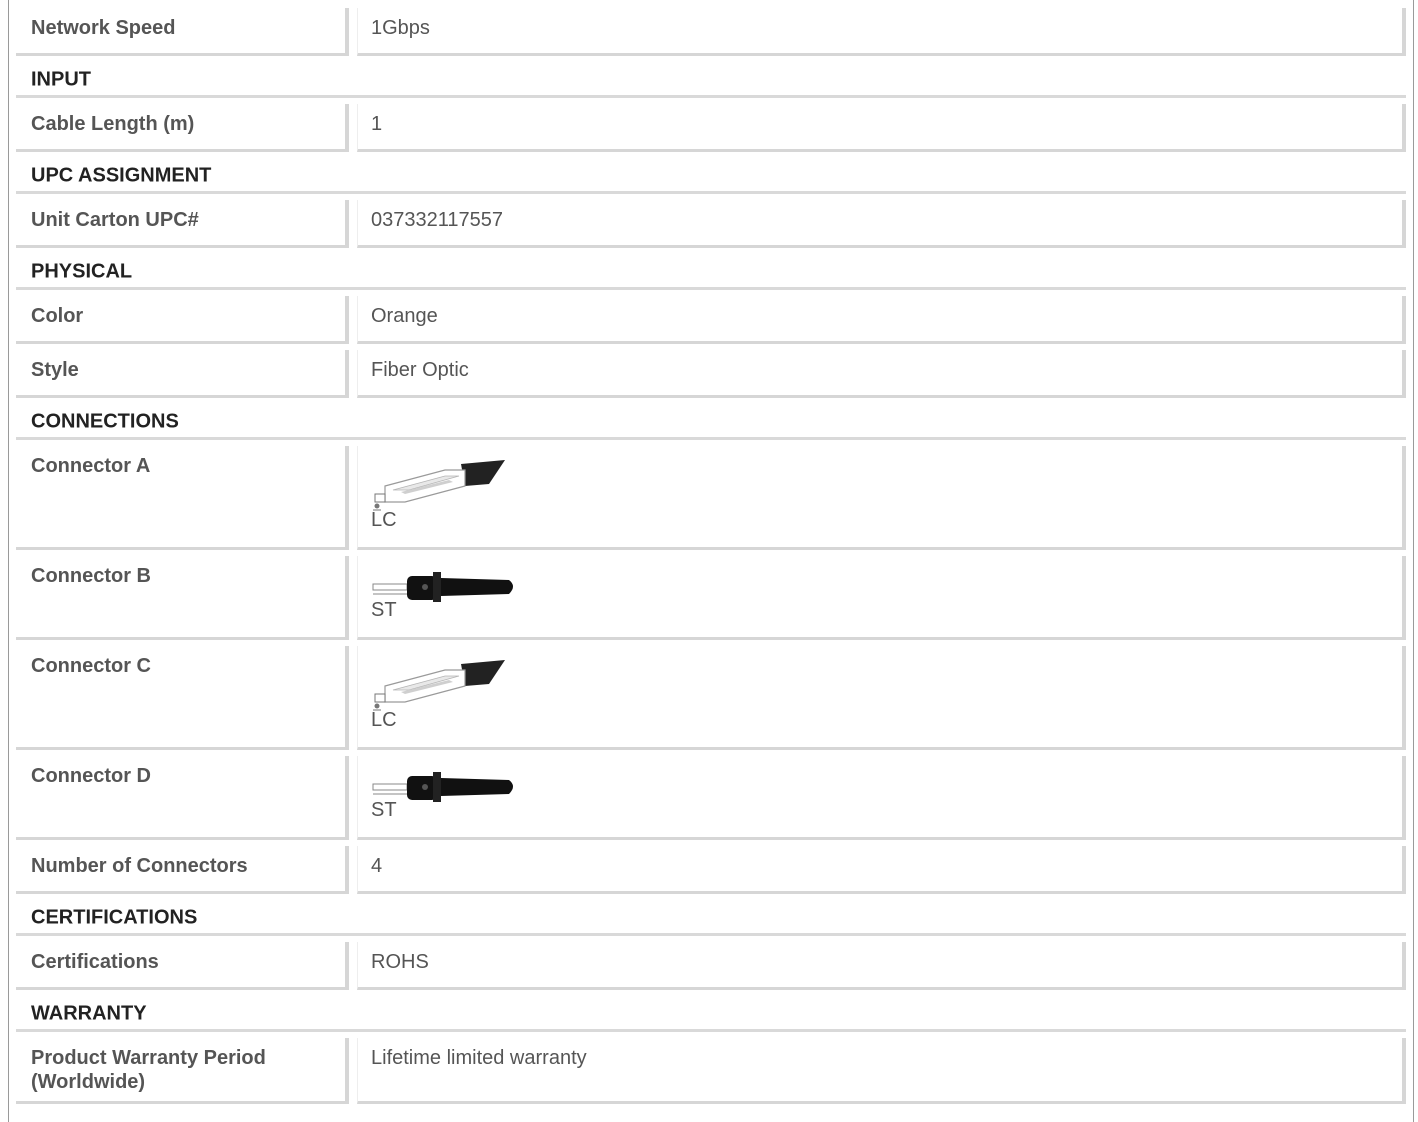 This screenshot has width=1418, height=1122. Describe the element at coordinates (711, 421) in the screenshot. I see `section-header-connections: CONNECTIONS` at that location.